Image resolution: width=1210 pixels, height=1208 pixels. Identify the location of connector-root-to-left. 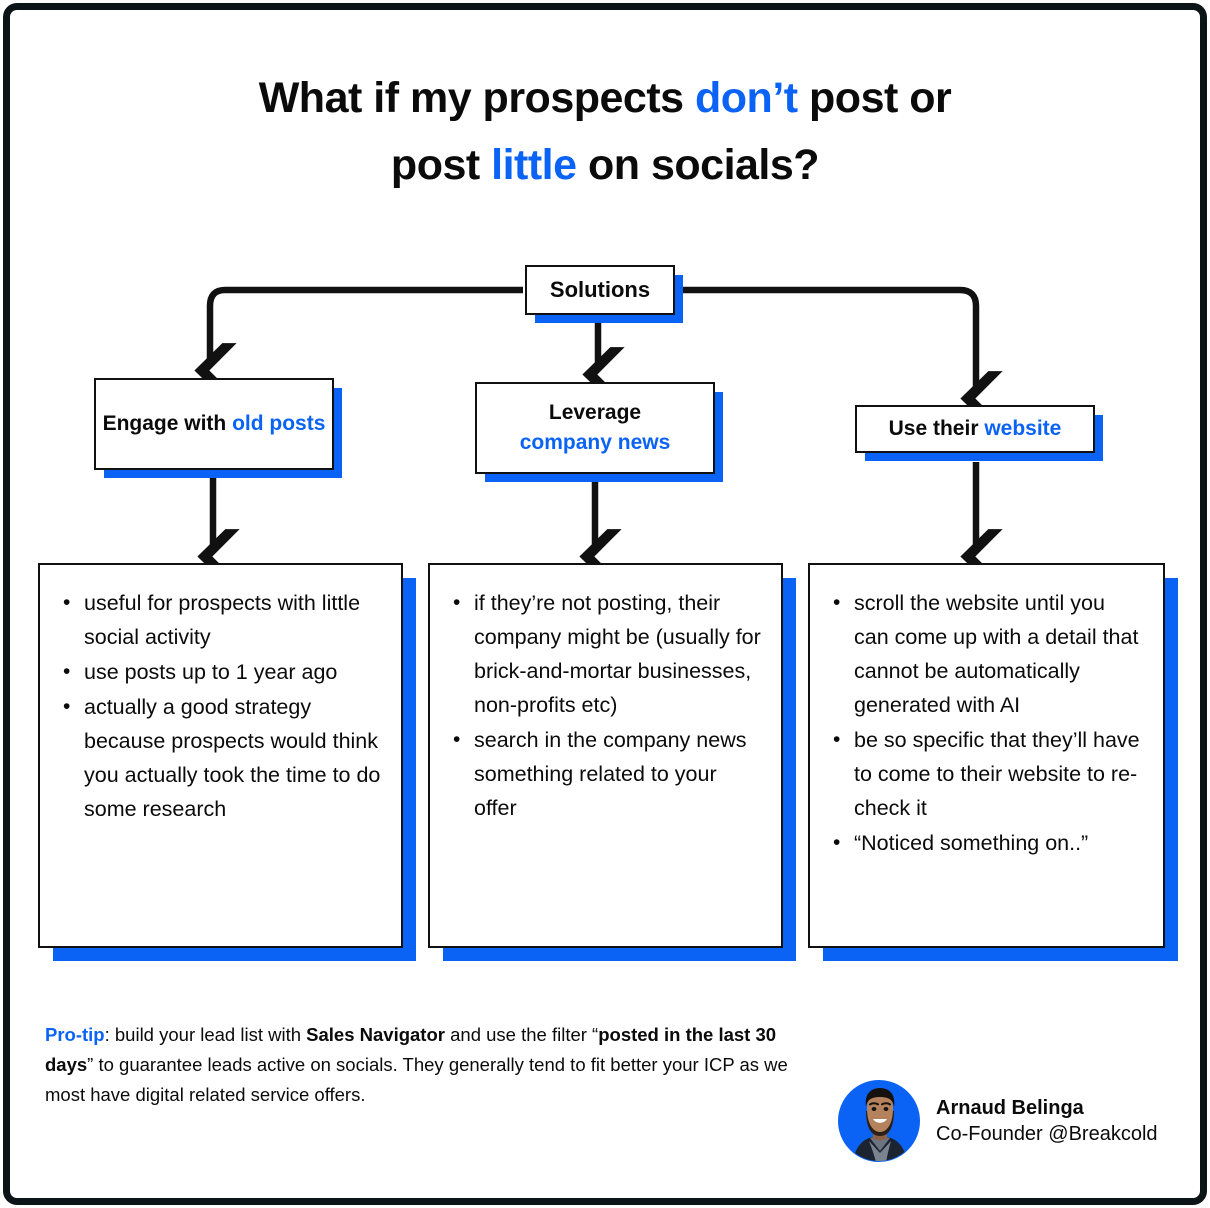
(358, 342).